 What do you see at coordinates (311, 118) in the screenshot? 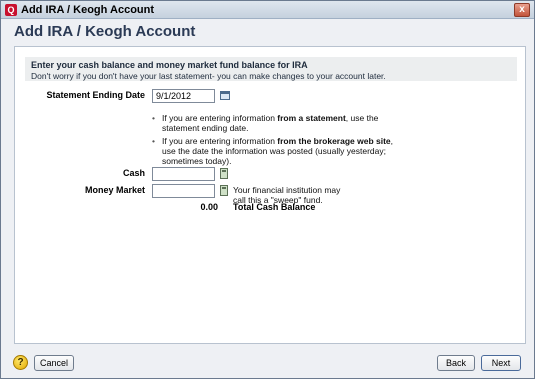
I see `bullet1-bold: from a statement` at bounding box center [311, 118].